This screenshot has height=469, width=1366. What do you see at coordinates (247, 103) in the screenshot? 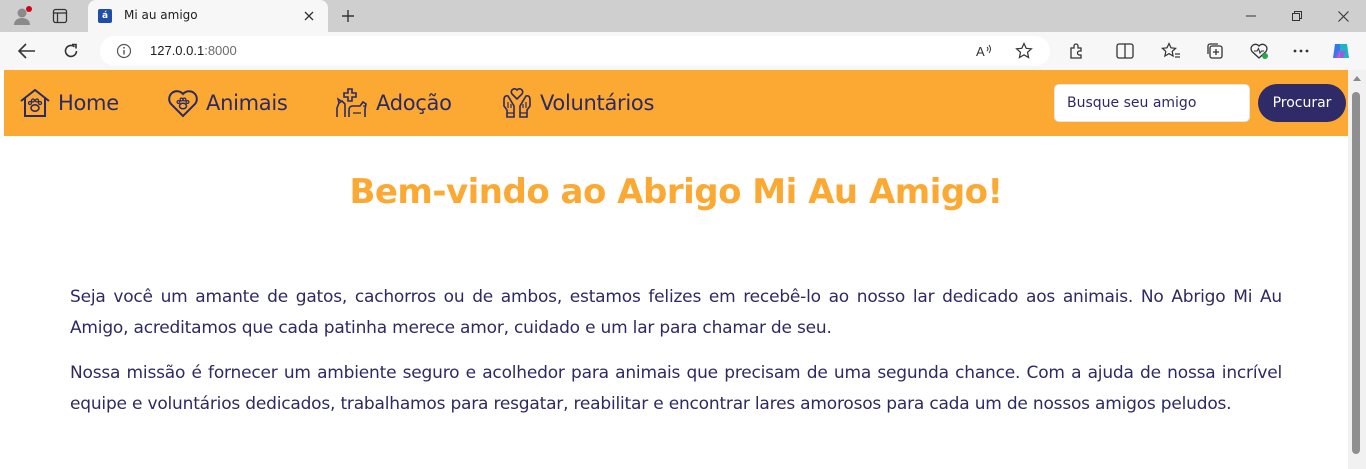
I see `nav-animais-label: Animais` at bounding box center [247, 103].